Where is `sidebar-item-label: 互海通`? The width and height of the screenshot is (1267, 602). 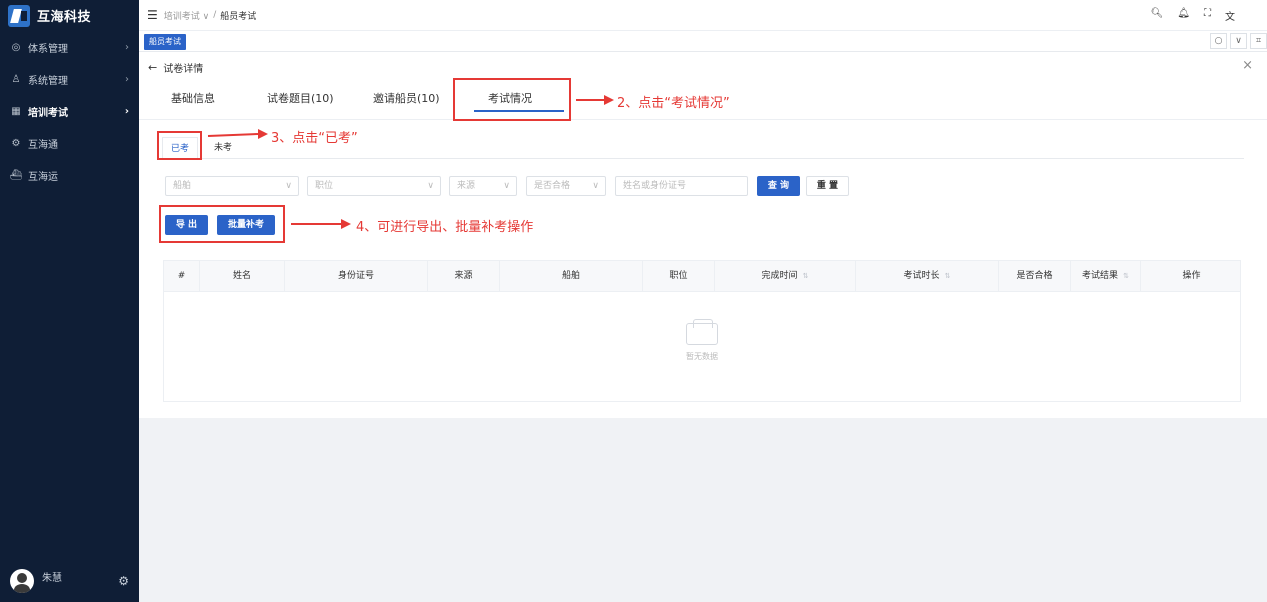 sidebar-item-label: 互海通 is located at coordinates (43, 145).